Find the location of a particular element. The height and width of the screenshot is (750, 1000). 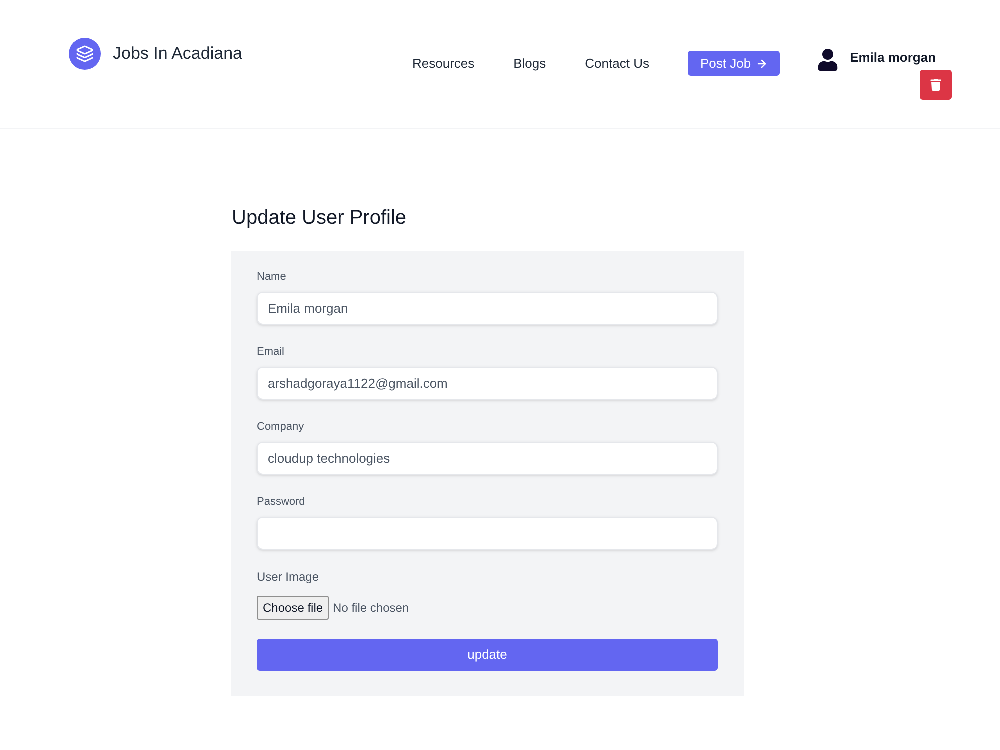

user-icon is located at coordinates (828, 60).